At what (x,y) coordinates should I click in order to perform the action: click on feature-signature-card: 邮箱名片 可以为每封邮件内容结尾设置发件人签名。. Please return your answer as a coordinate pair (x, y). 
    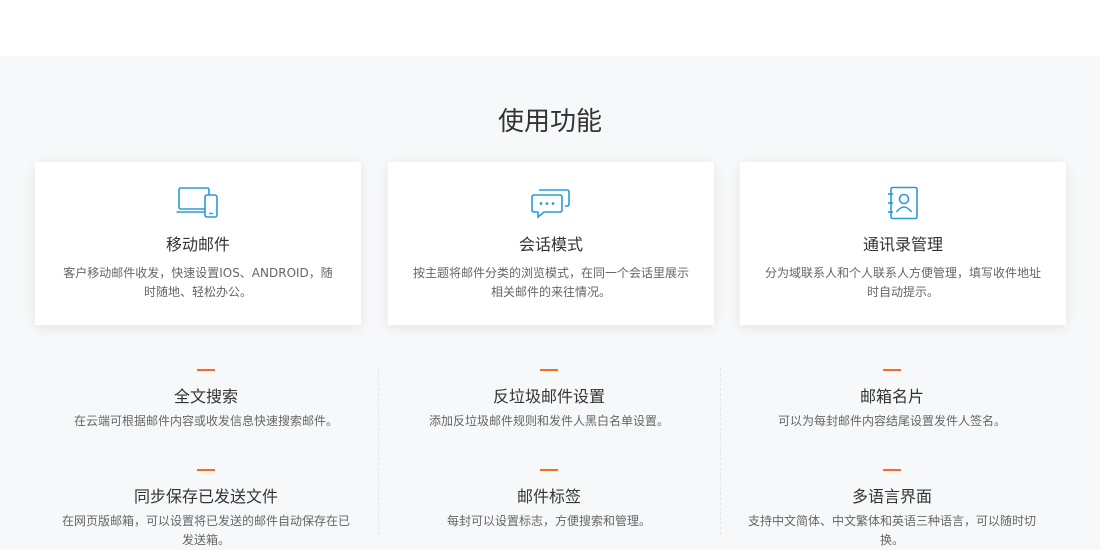
    Looking at the image, I should click on (892, 400).